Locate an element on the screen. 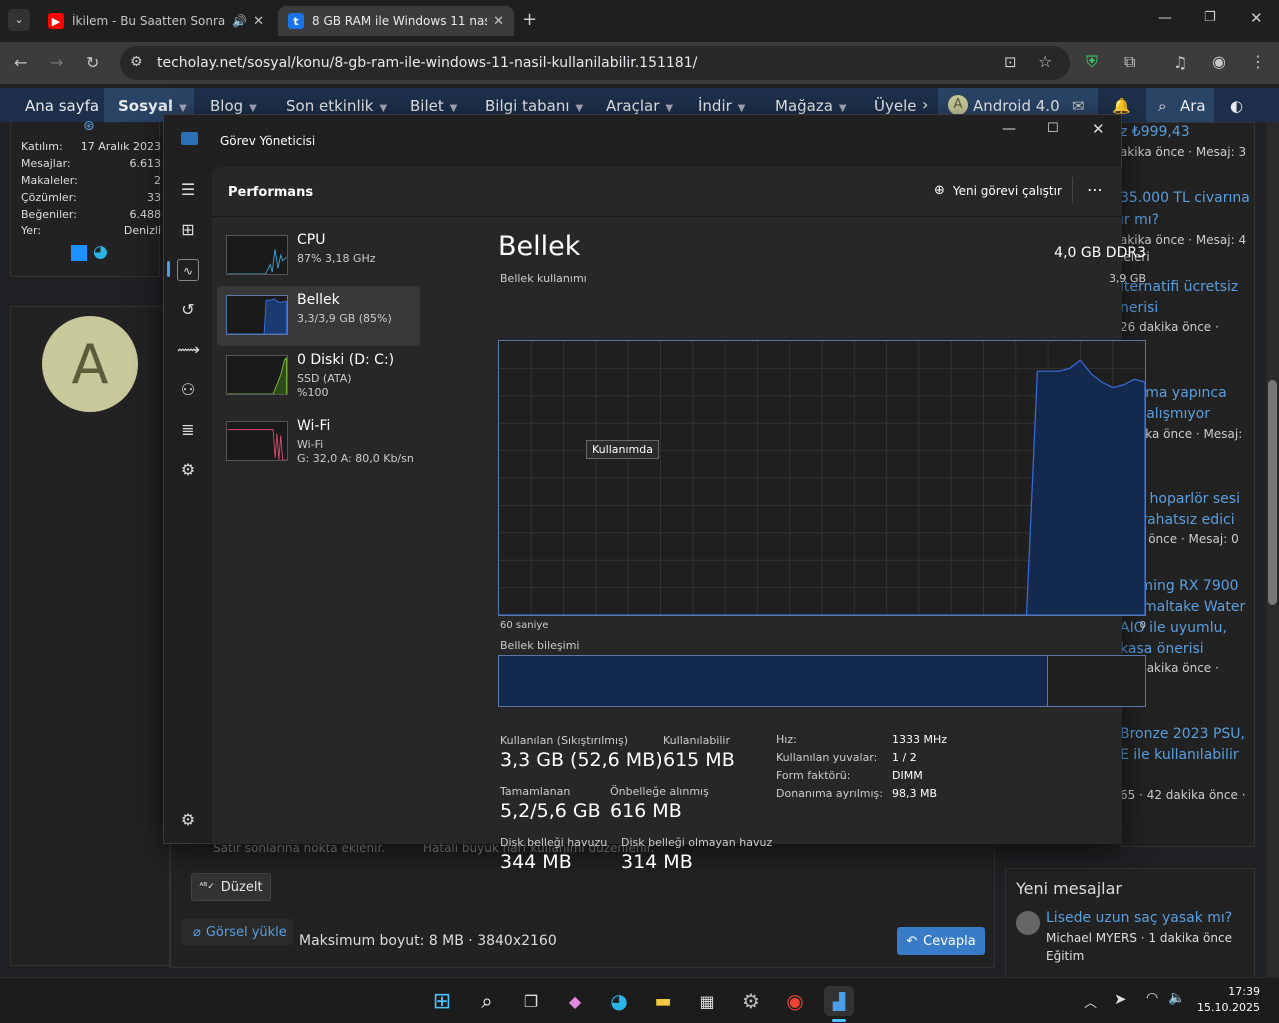 Image resolution: width=1279 pixels, height=1023 pixels. stat-value: 616 MB is located at coordinates (646, 811).